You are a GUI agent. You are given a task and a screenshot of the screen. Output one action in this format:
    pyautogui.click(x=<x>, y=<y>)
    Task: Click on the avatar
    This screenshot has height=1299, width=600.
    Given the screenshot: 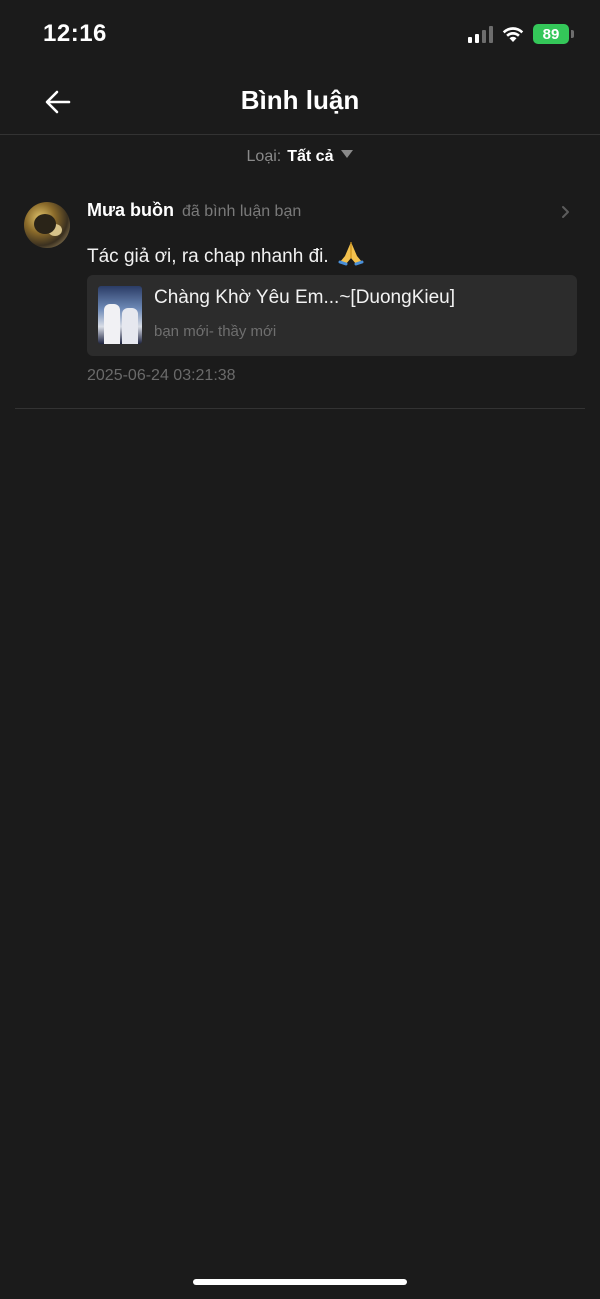 What is the action you would take?
    pyautogui.click(x=47, y=225)
    